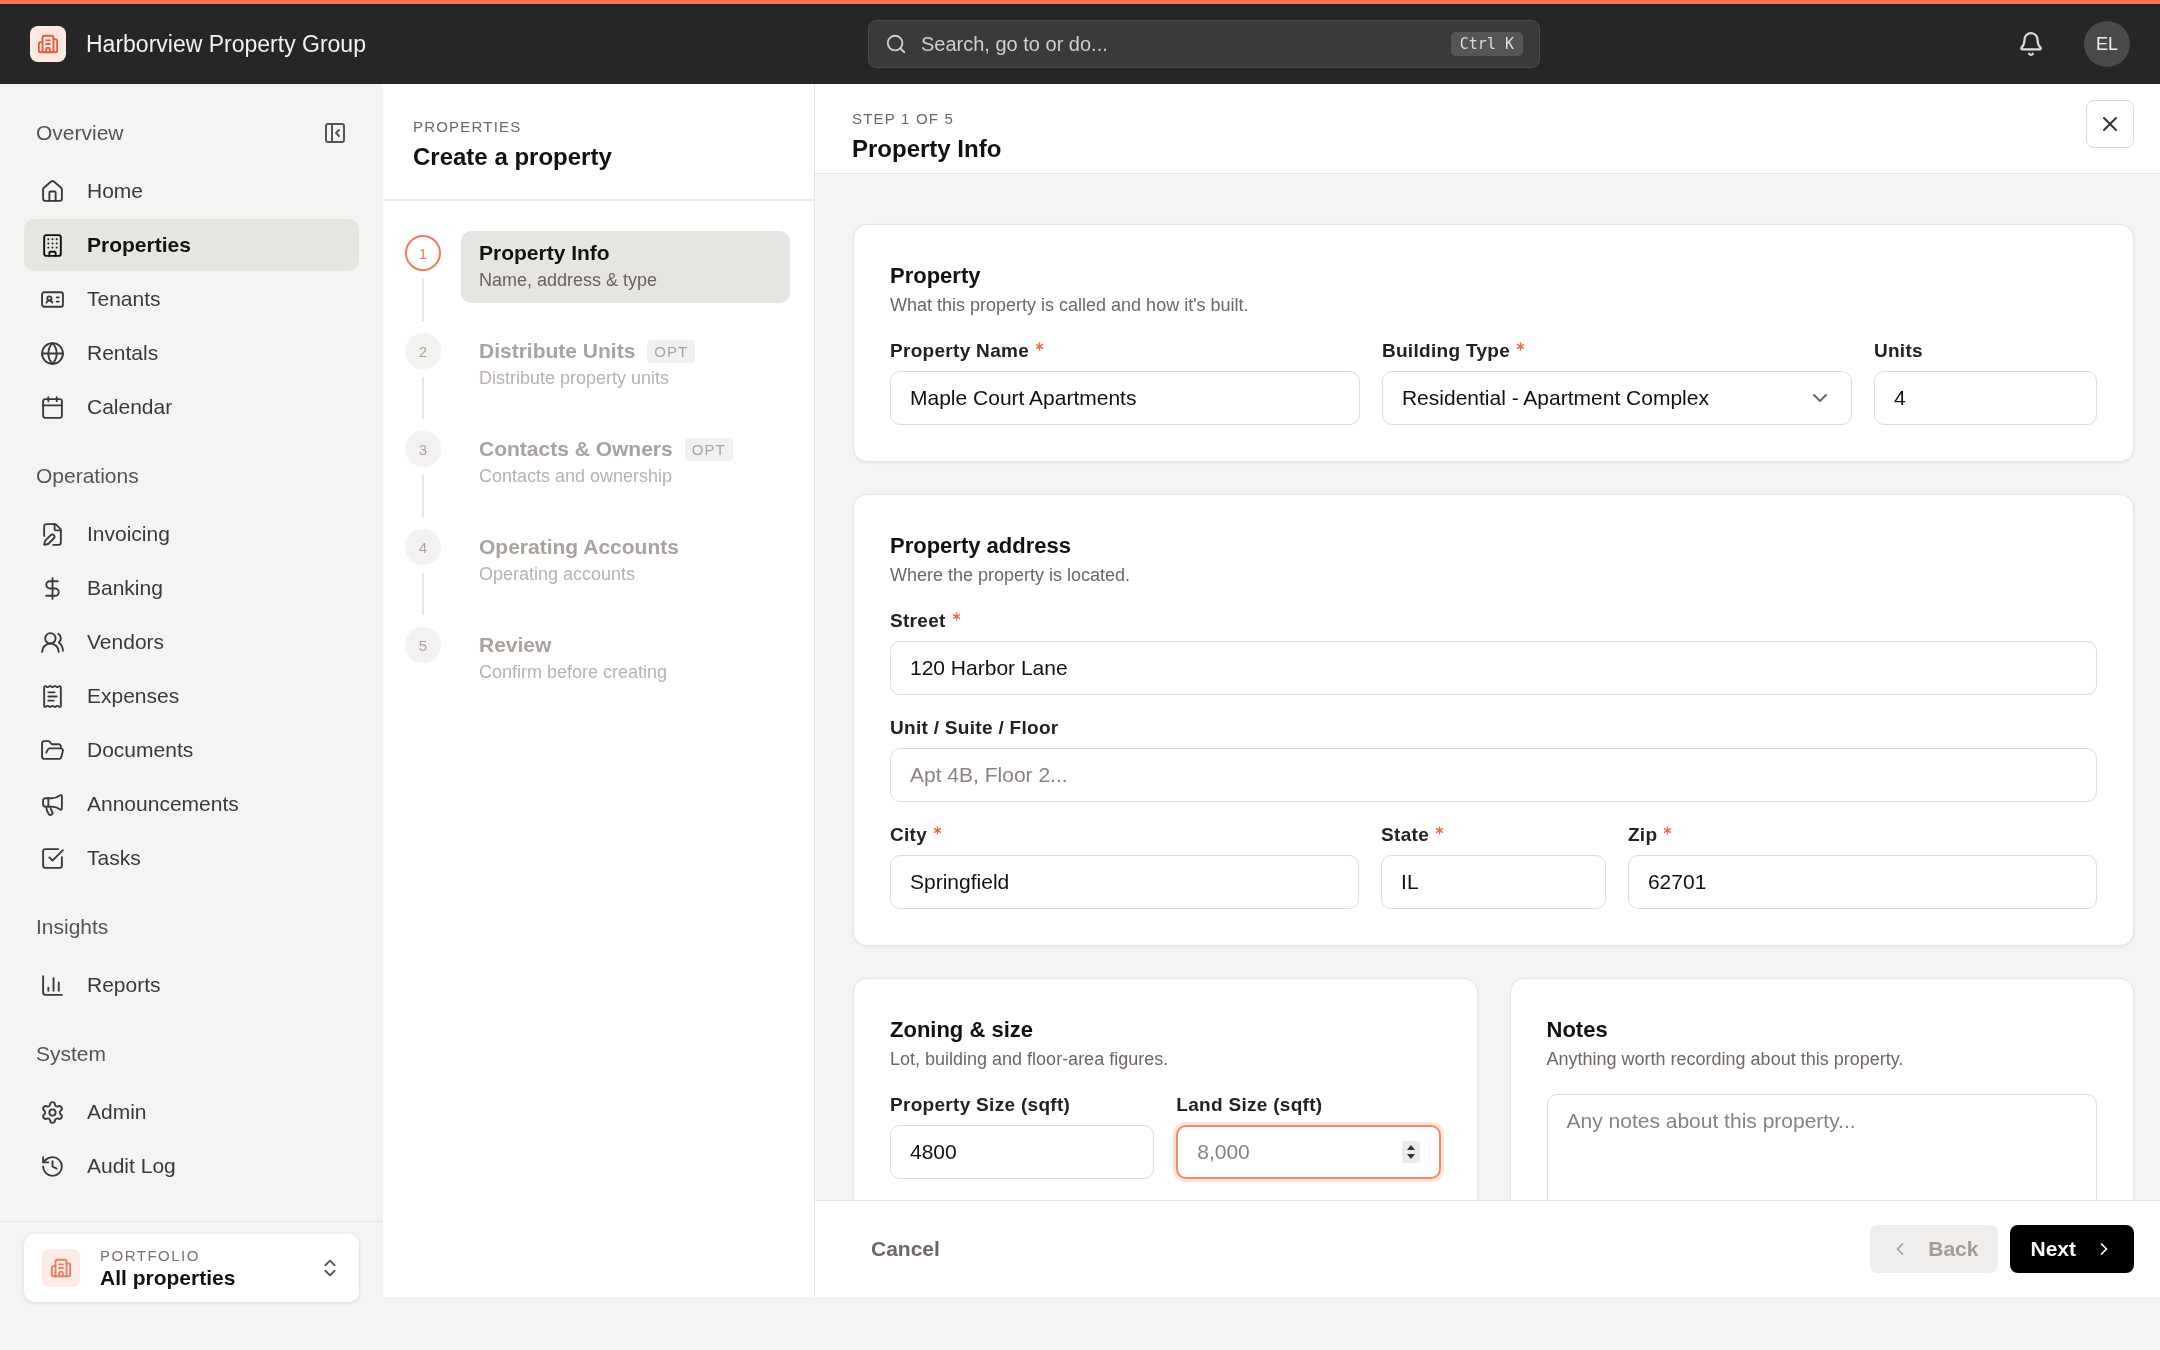 The image size is (2160, 1350). I want to click on nav-item: Tenants, so click(191, 299).